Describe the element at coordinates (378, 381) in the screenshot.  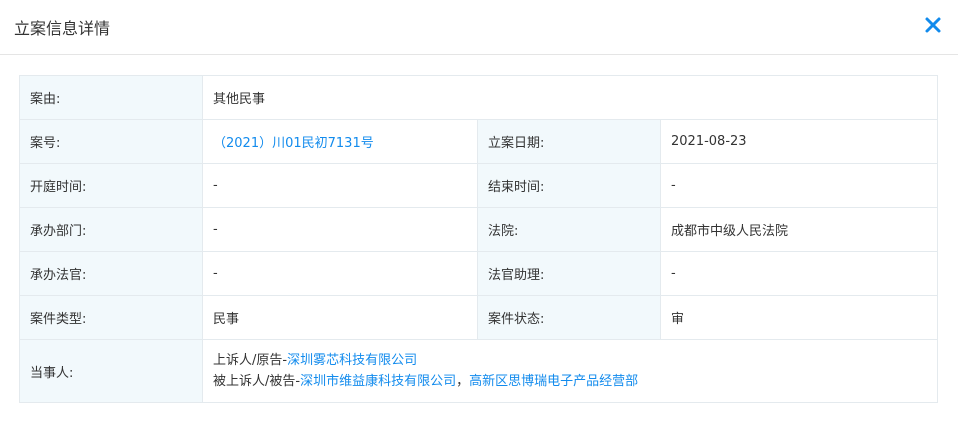
I see `appellee-link-1: 深圳市维益康科技有限公司` at that location.